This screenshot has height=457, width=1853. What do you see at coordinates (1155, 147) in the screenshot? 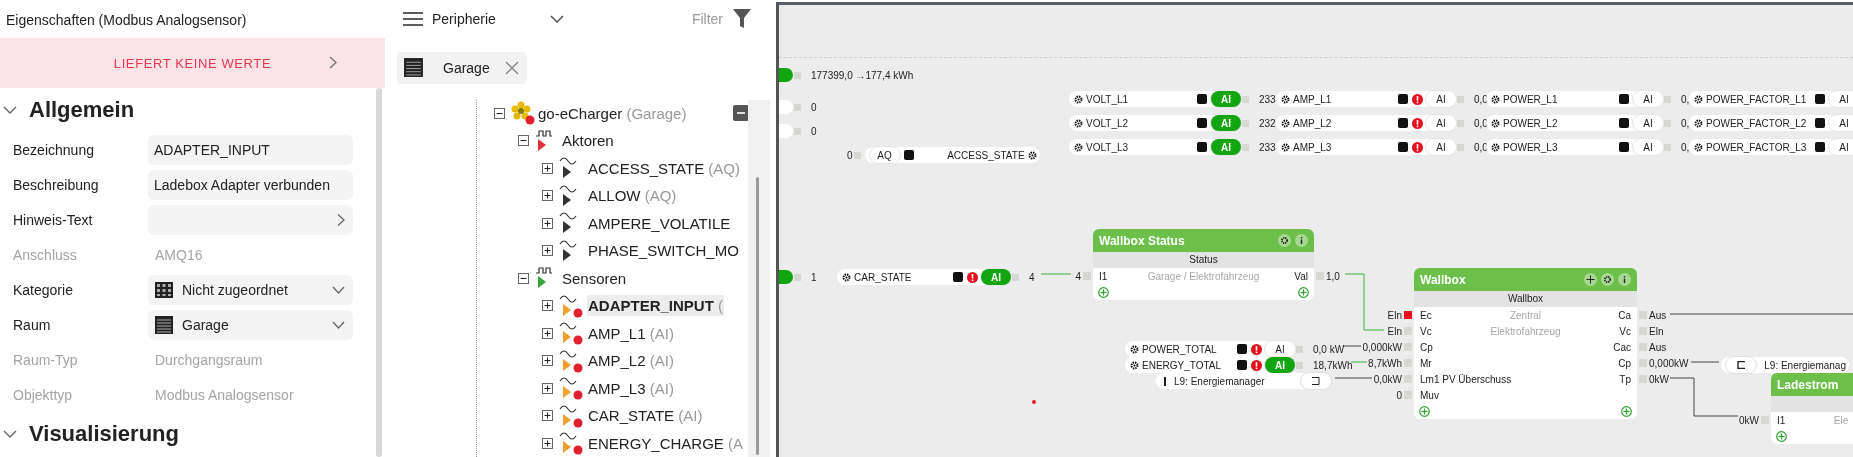
I see `input-object: VOLT_L3 AI` at bounding box center [1155, 147].